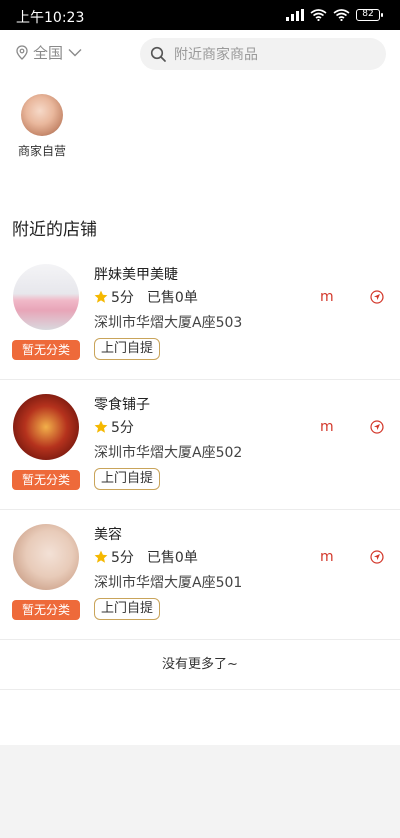 This screenshot has height=838, width=400. What do you see at coordinates (318, 15) in the screenshot?
I see `wifi-icon` at bounding box center [318, 15].